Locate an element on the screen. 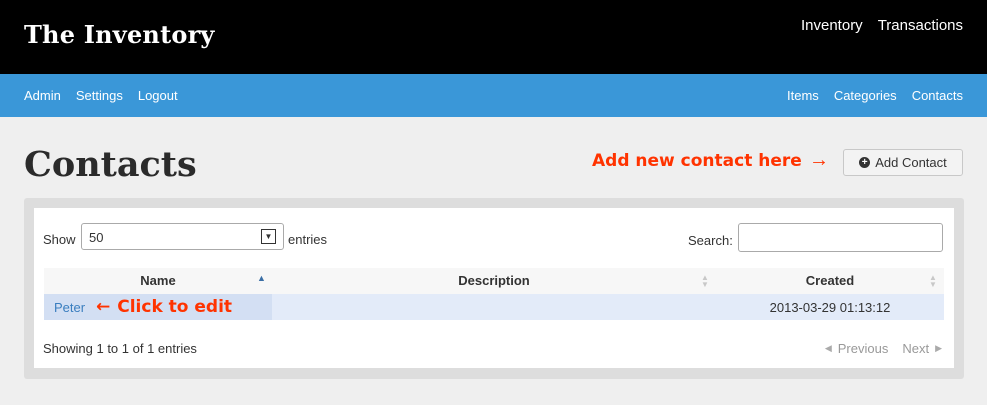 This screenshot has width=987, height=405. entries-label: entries is located at coordinates (308, 239).